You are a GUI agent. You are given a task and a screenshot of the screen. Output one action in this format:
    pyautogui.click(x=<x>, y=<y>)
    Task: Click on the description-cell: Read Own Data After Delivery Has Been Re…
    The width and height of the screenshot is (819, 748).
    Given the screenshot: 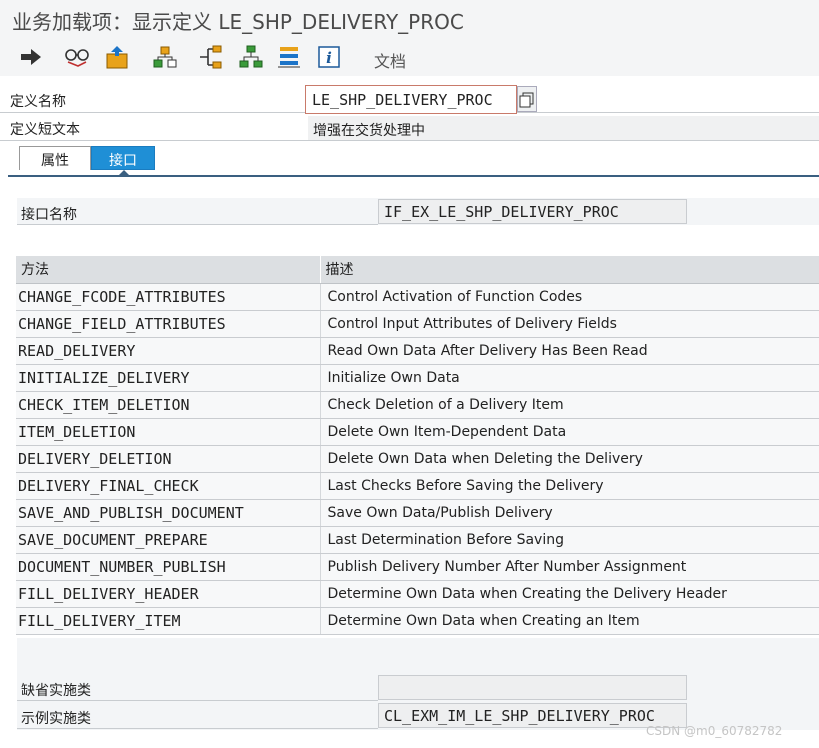 What is the action you would take?
    pyautogui.click(x=569, y=351)
    